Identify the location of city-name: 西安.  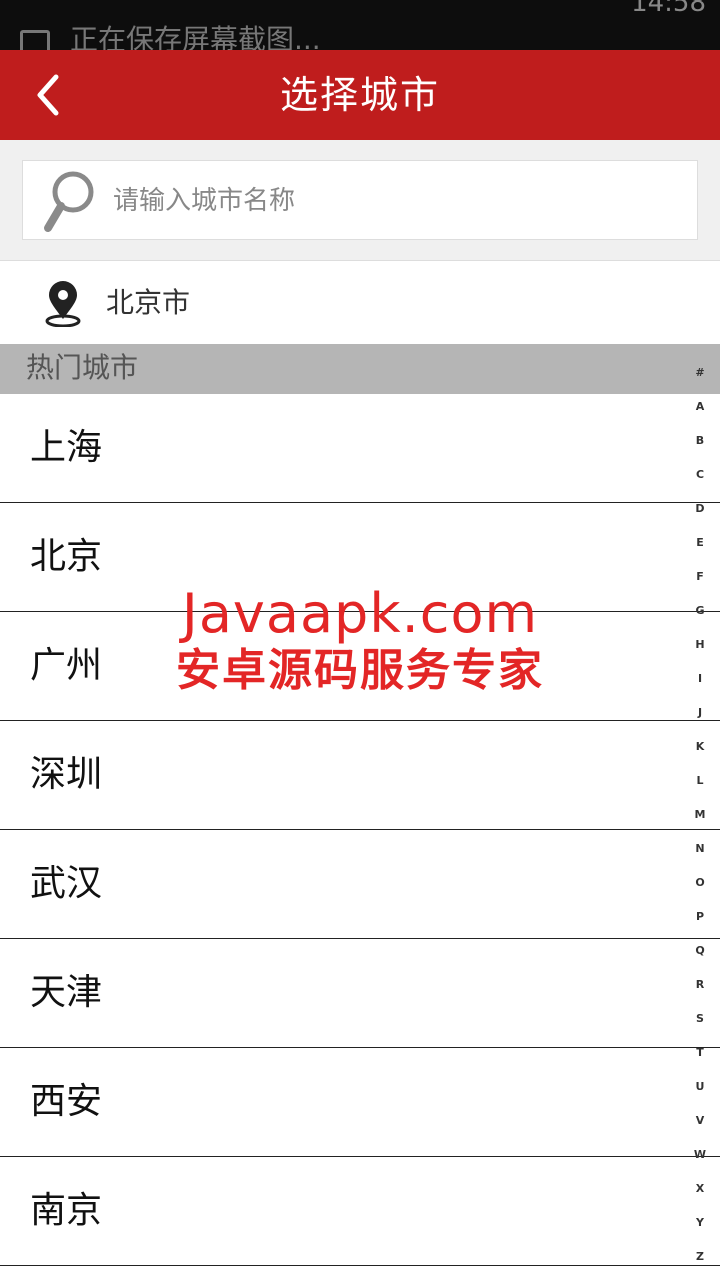
(66, 1101).